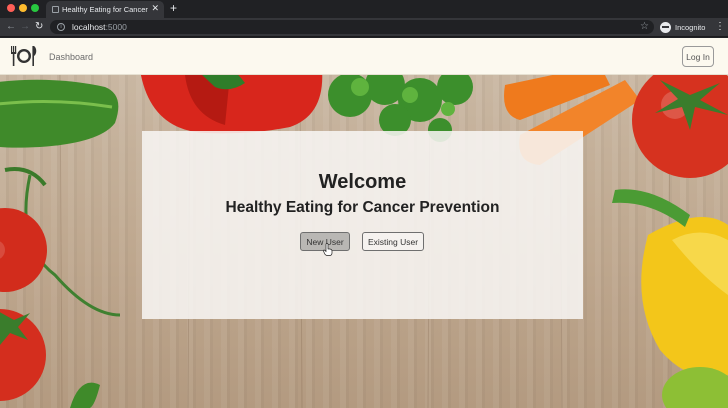 This screenshot has width=728, height=408. What do you see at coordinates (71, 57) in the screenshot?
I see `nav-link-dashboard: Dashboard` at bounding box center [71, 57].